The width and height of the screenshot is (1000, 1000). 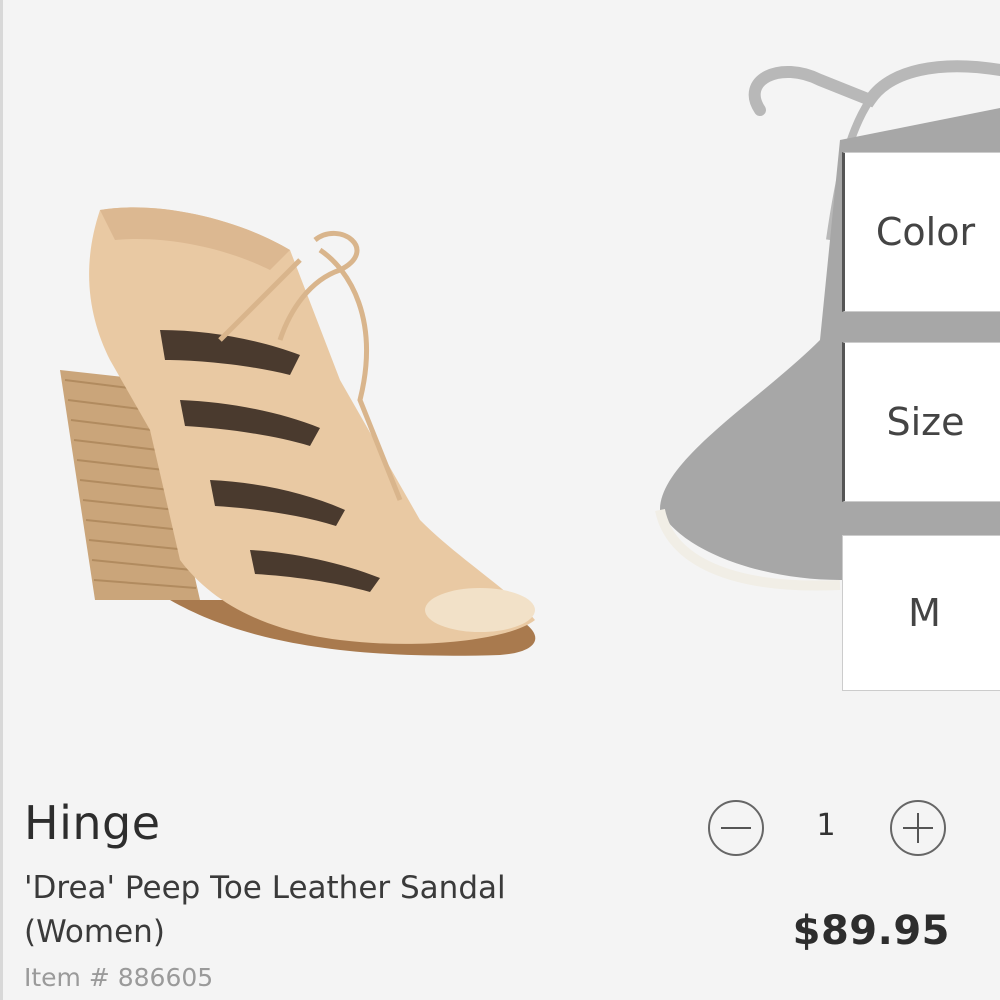 What do you see at coordinates (119, 977) in the screenshot?
I see `item-number: Item # 886605` at bounding box center [119, 977].